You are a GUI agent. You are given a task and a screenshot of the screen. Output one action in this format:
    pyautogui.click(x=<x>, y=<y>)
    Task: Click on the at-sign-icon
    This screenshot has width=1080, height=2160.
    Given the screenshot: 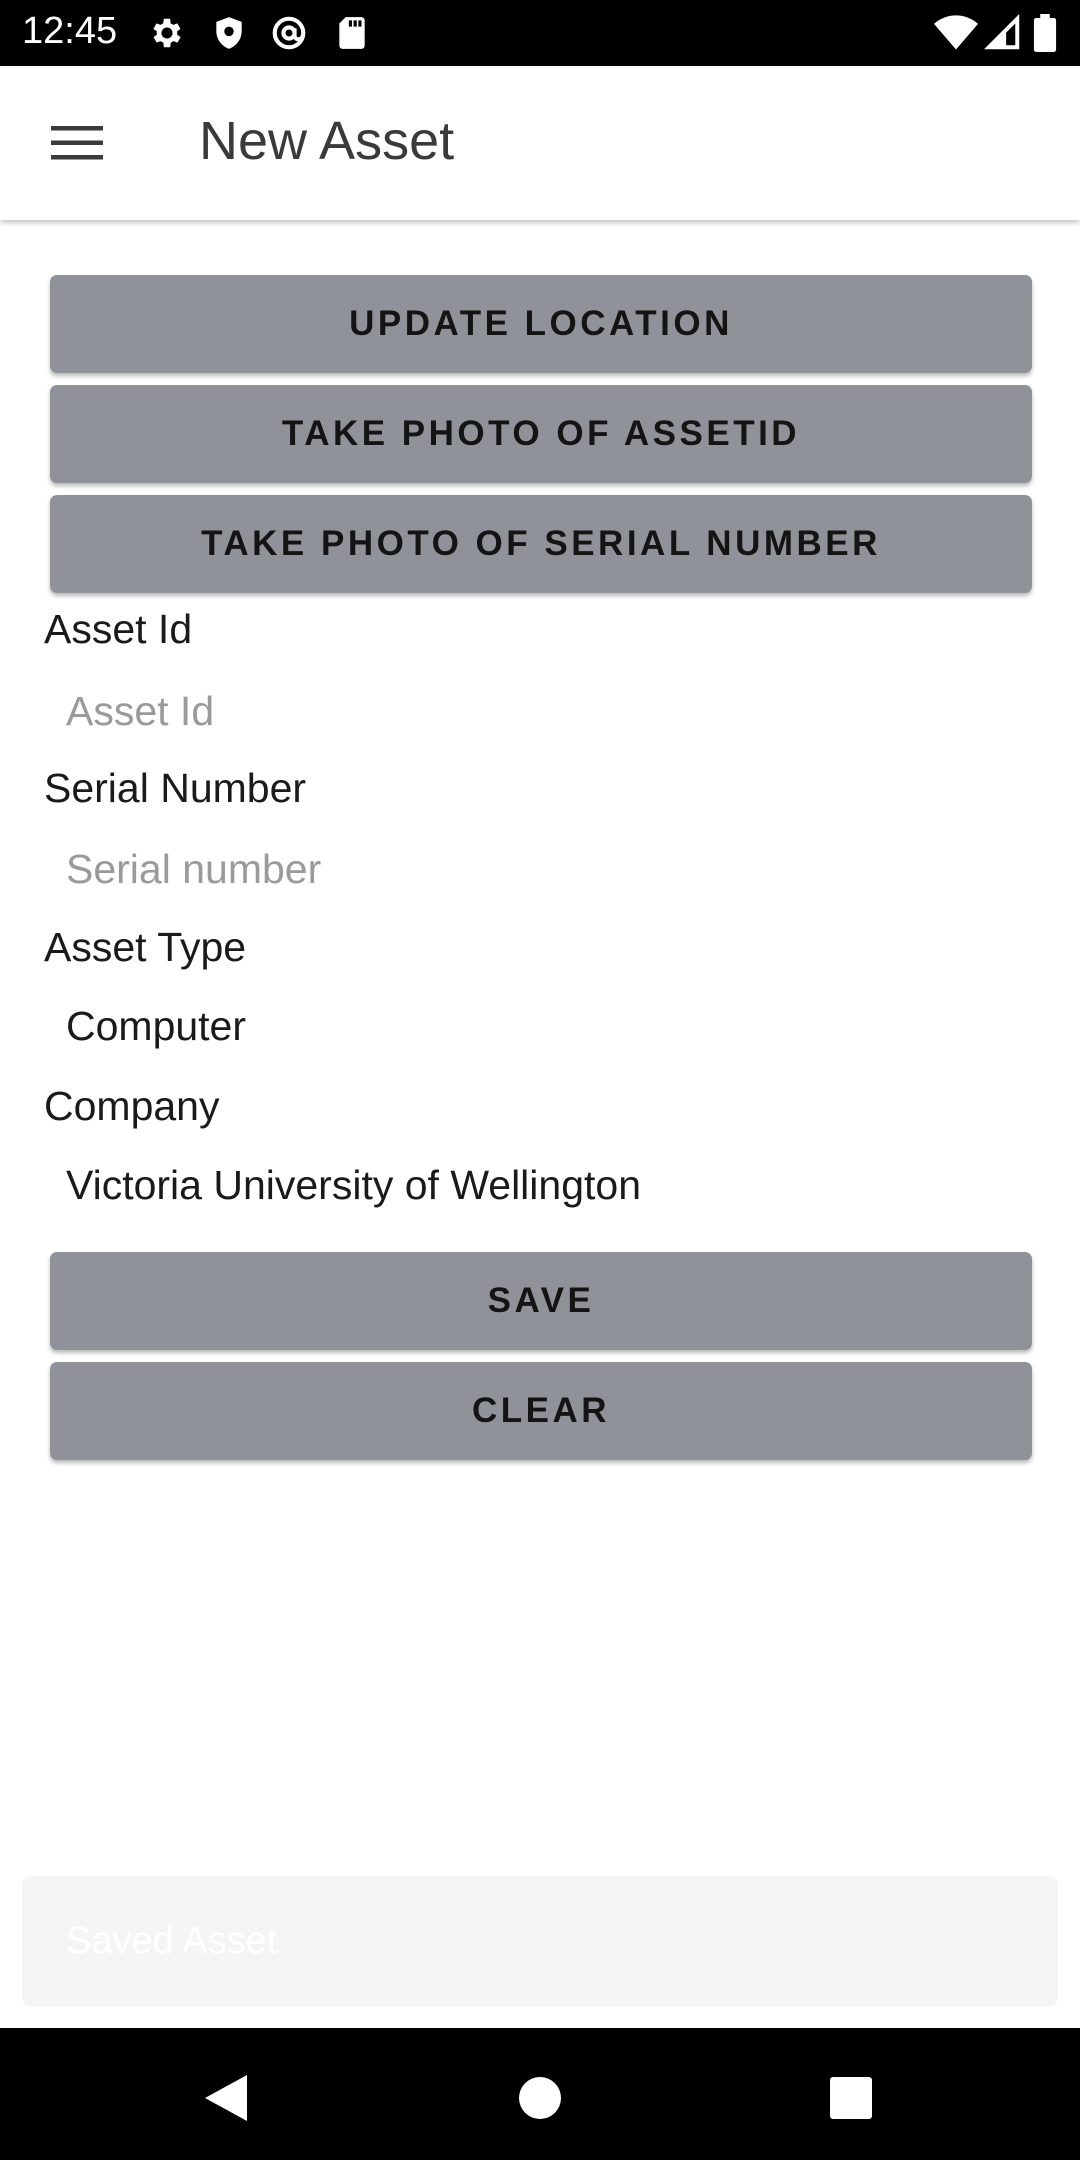 What is the action you would take?
    pyautogui.click(x=289, y=33)
    